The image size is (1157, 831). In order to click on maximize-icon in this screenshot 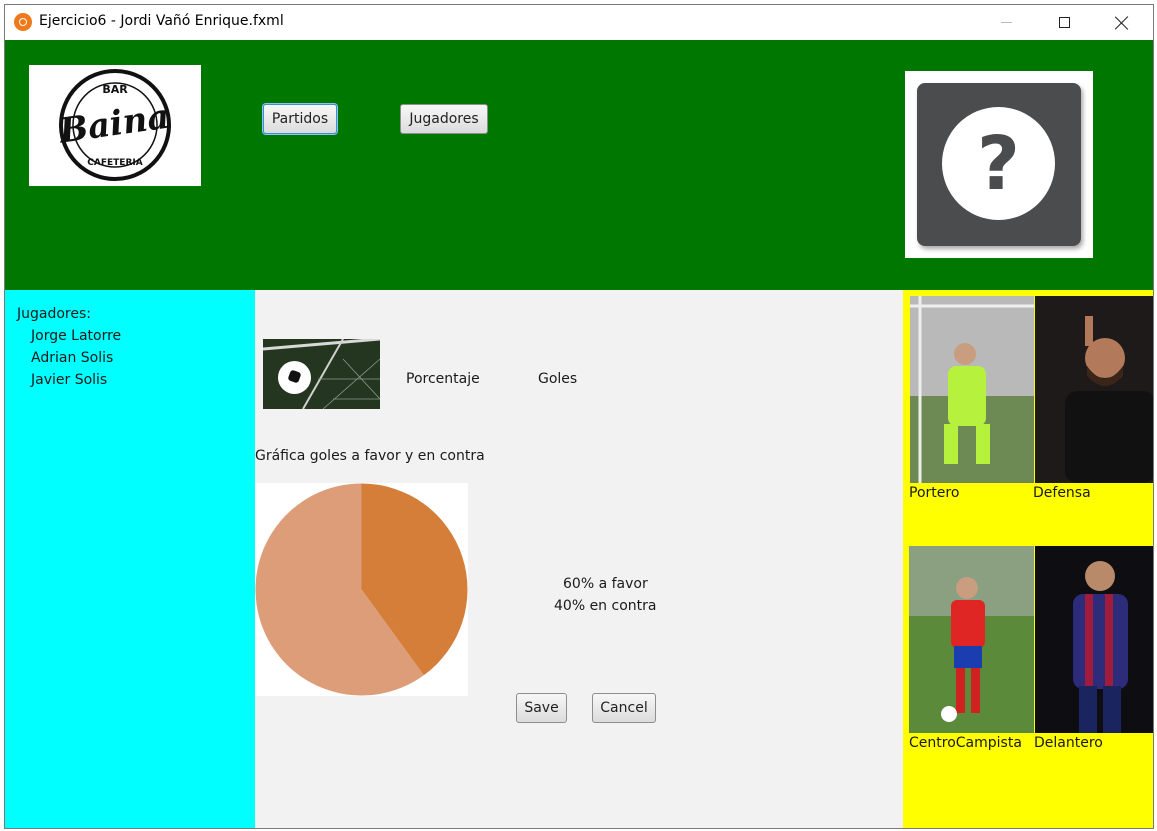, I will do `click(1064, 22)`.